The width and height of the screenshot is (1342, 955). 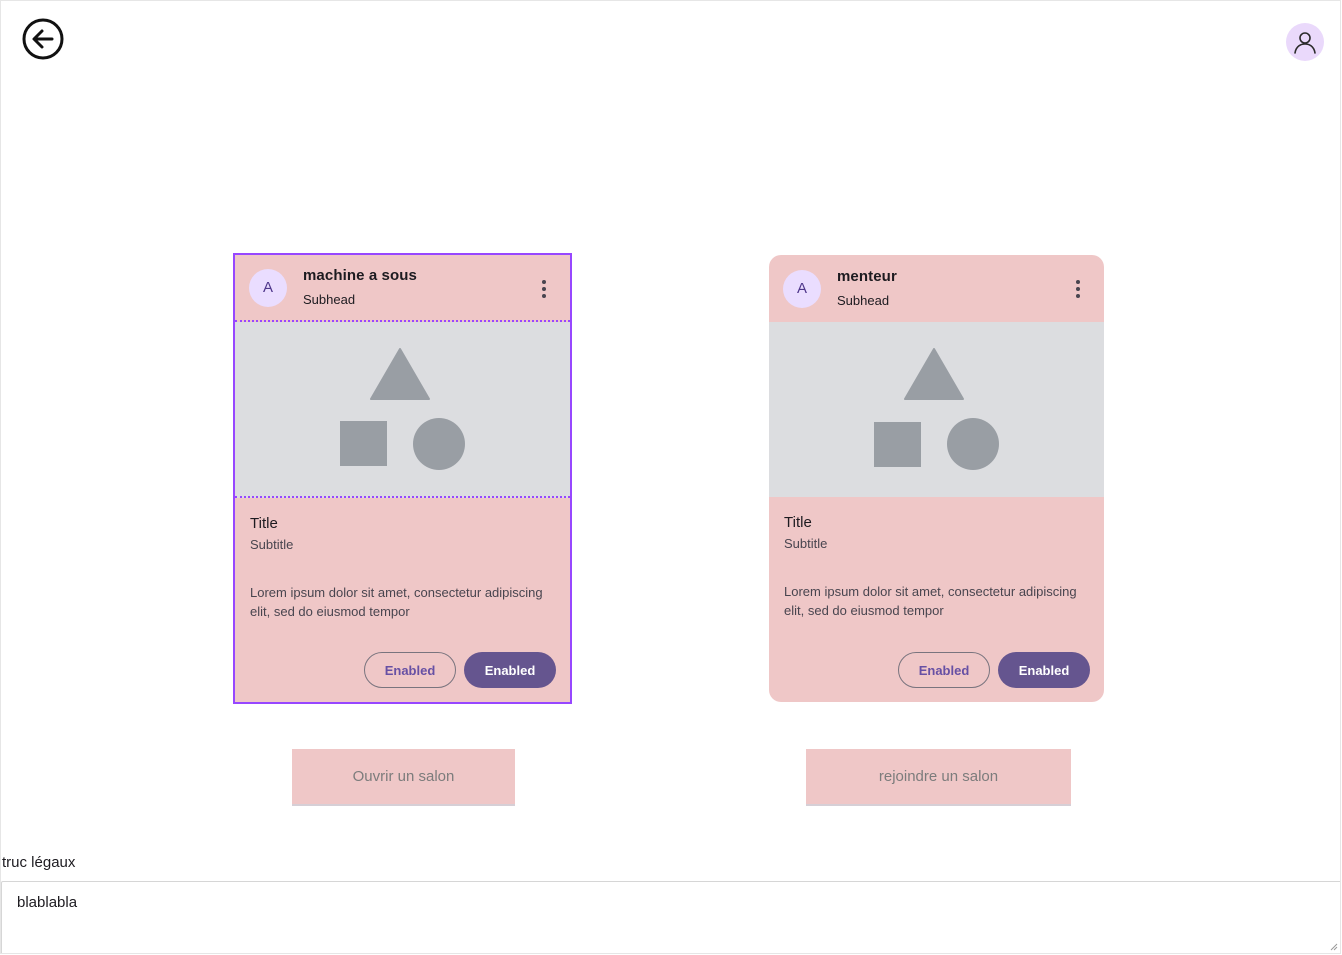 What do you see at coordinates (938, 777) in the screenshot?
I see `join-salon-button: rejoindre un salon` at bounding box center [938, 777].